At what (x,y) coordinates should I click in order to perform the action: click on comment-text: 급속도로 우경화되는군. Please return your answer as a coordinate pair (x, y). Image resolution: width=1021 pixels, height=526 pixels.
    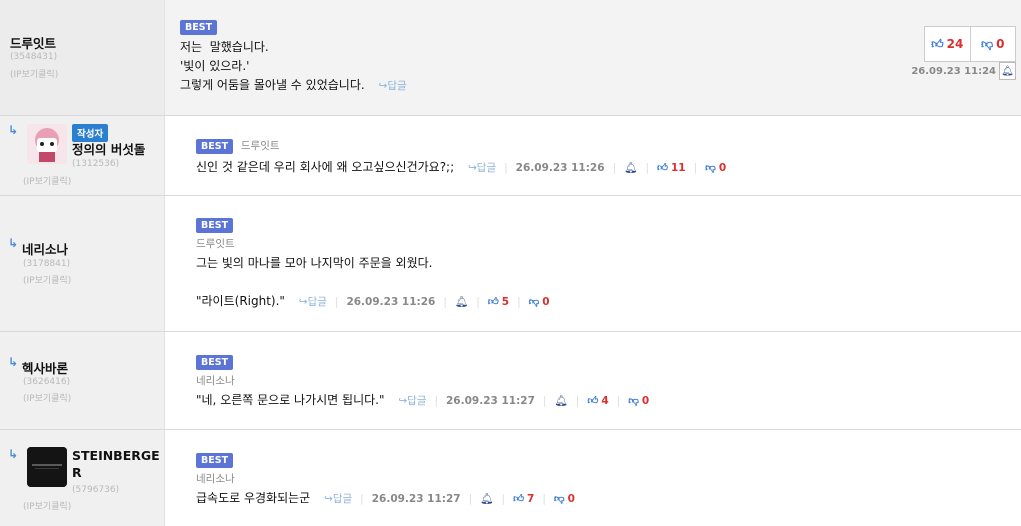
    Looking at the image, I should click on (253, 498).